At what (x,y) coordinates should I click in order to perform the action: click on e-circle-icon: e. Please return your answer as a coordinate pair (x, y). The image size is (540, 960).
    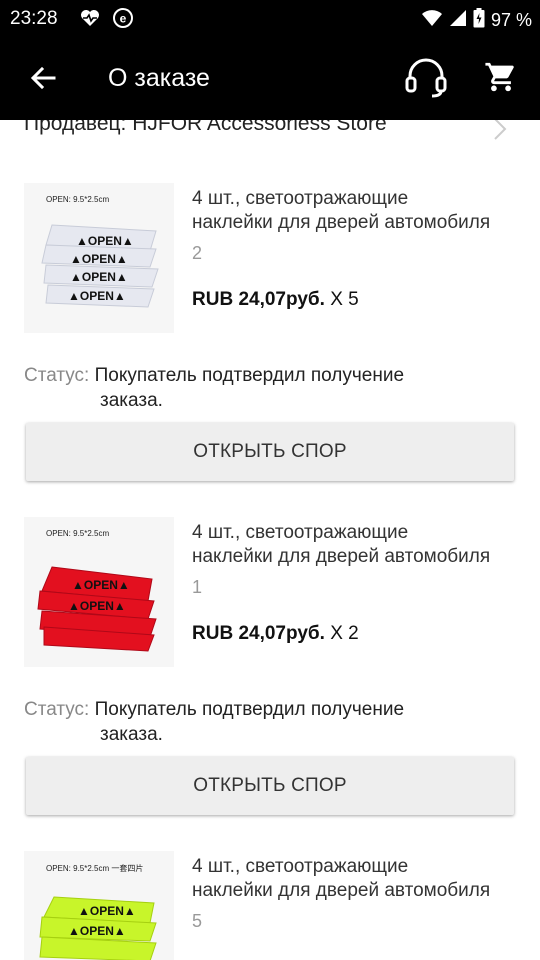
    Looking at the image, I should click on (123, 20).